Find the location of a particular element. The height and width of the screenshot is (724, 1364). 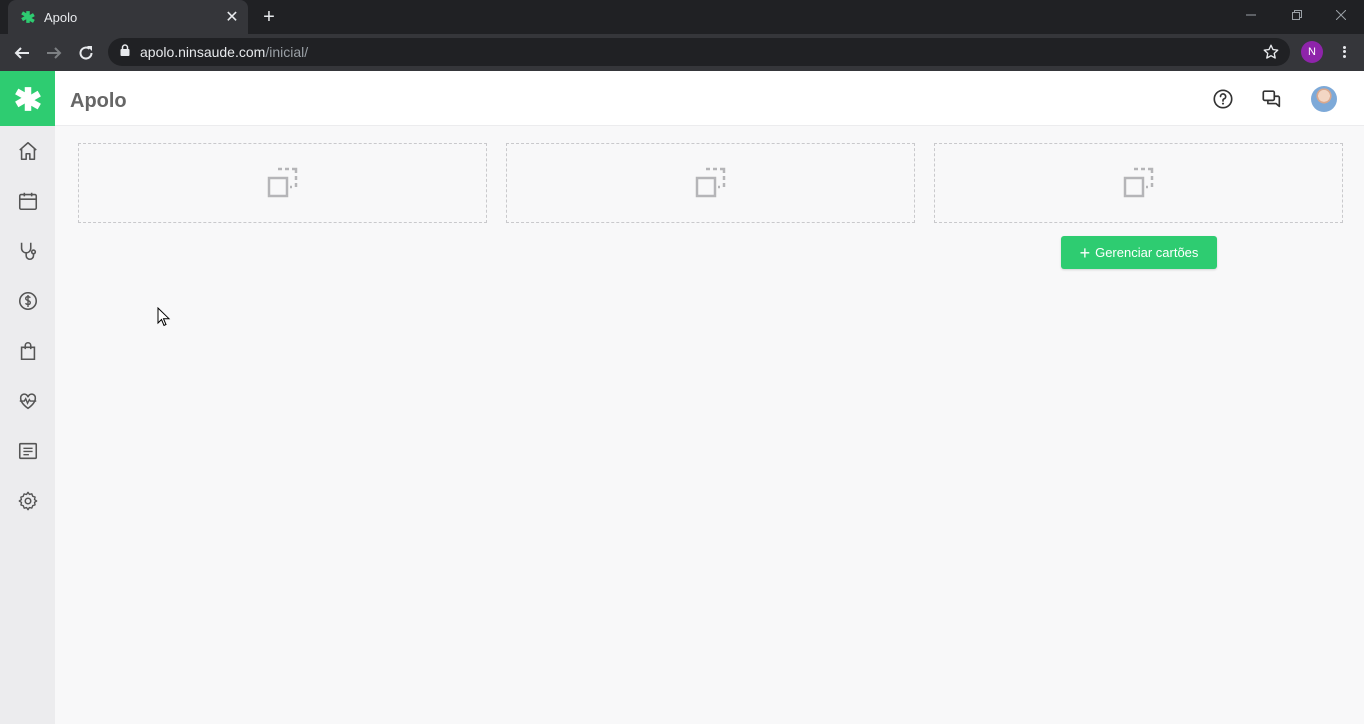

lock-icon is located at coordinates (125, 52).